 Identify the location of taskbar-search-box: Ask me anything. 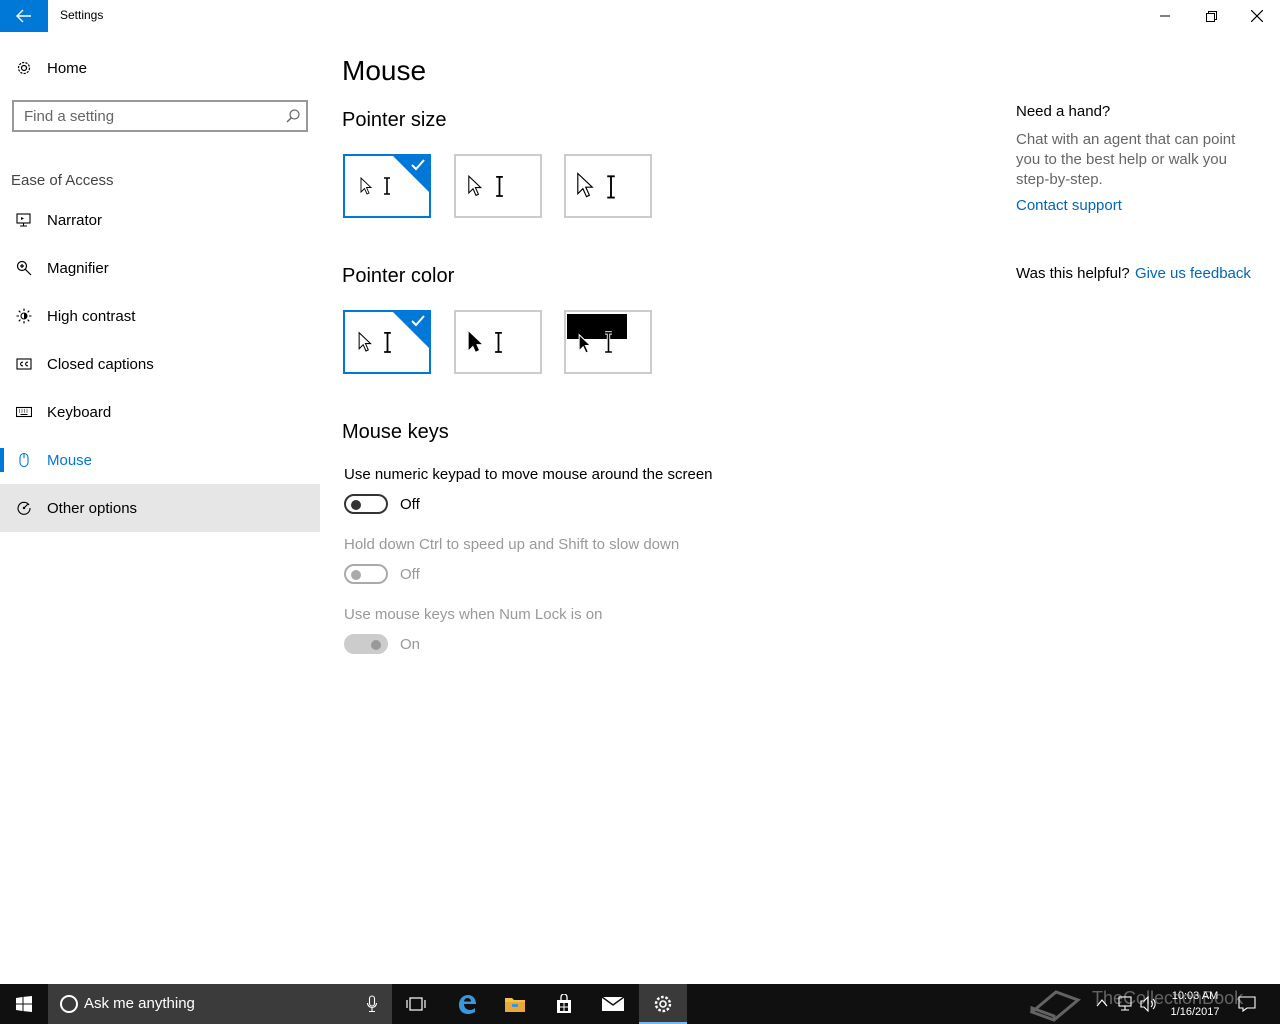
(220, 1004).